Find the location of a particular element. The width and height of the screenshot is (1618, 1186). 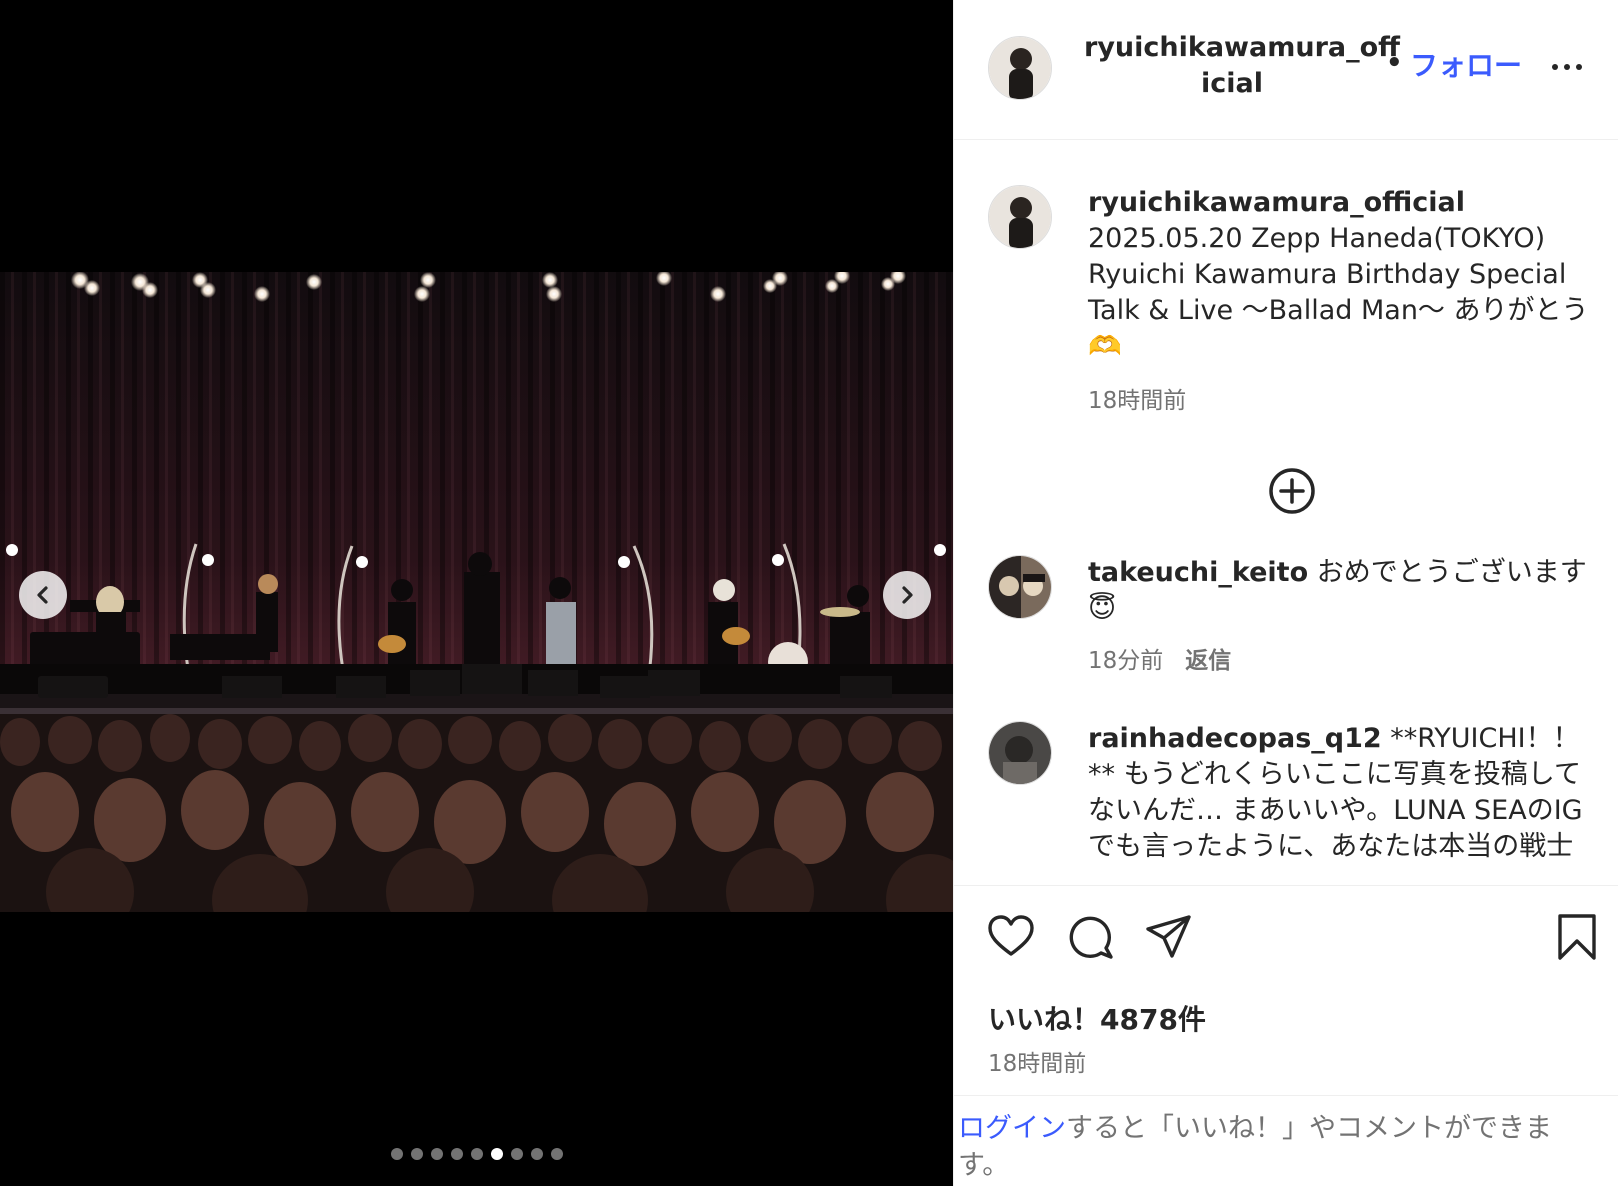

chevron-left-icon is located at coordinates (42, 595).